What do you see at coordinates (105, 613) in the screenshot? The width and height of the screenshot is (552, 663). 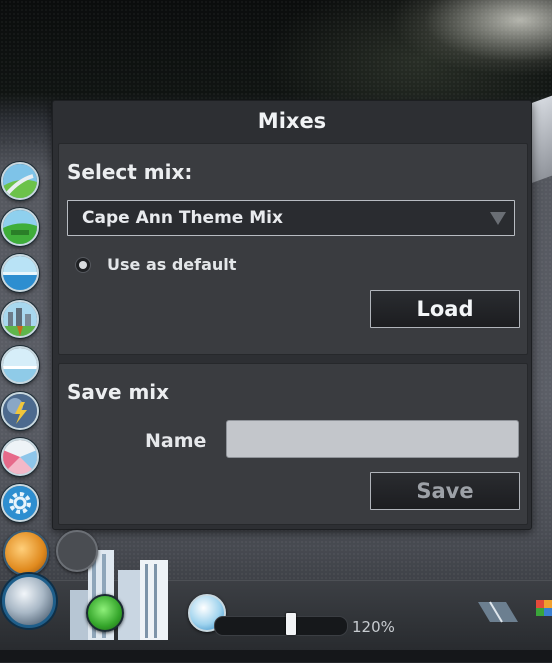 I see `lock-icon` at bounding box center [105, 613].